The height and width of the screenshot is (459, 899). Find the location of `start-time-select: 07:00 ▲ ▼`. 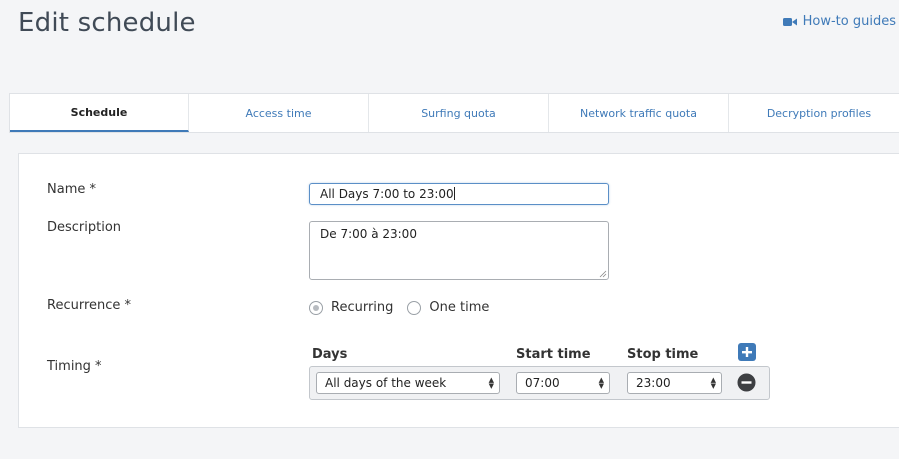

start-time-select: 07:00 ▲ ▼ is located at coordinates (563, 383).